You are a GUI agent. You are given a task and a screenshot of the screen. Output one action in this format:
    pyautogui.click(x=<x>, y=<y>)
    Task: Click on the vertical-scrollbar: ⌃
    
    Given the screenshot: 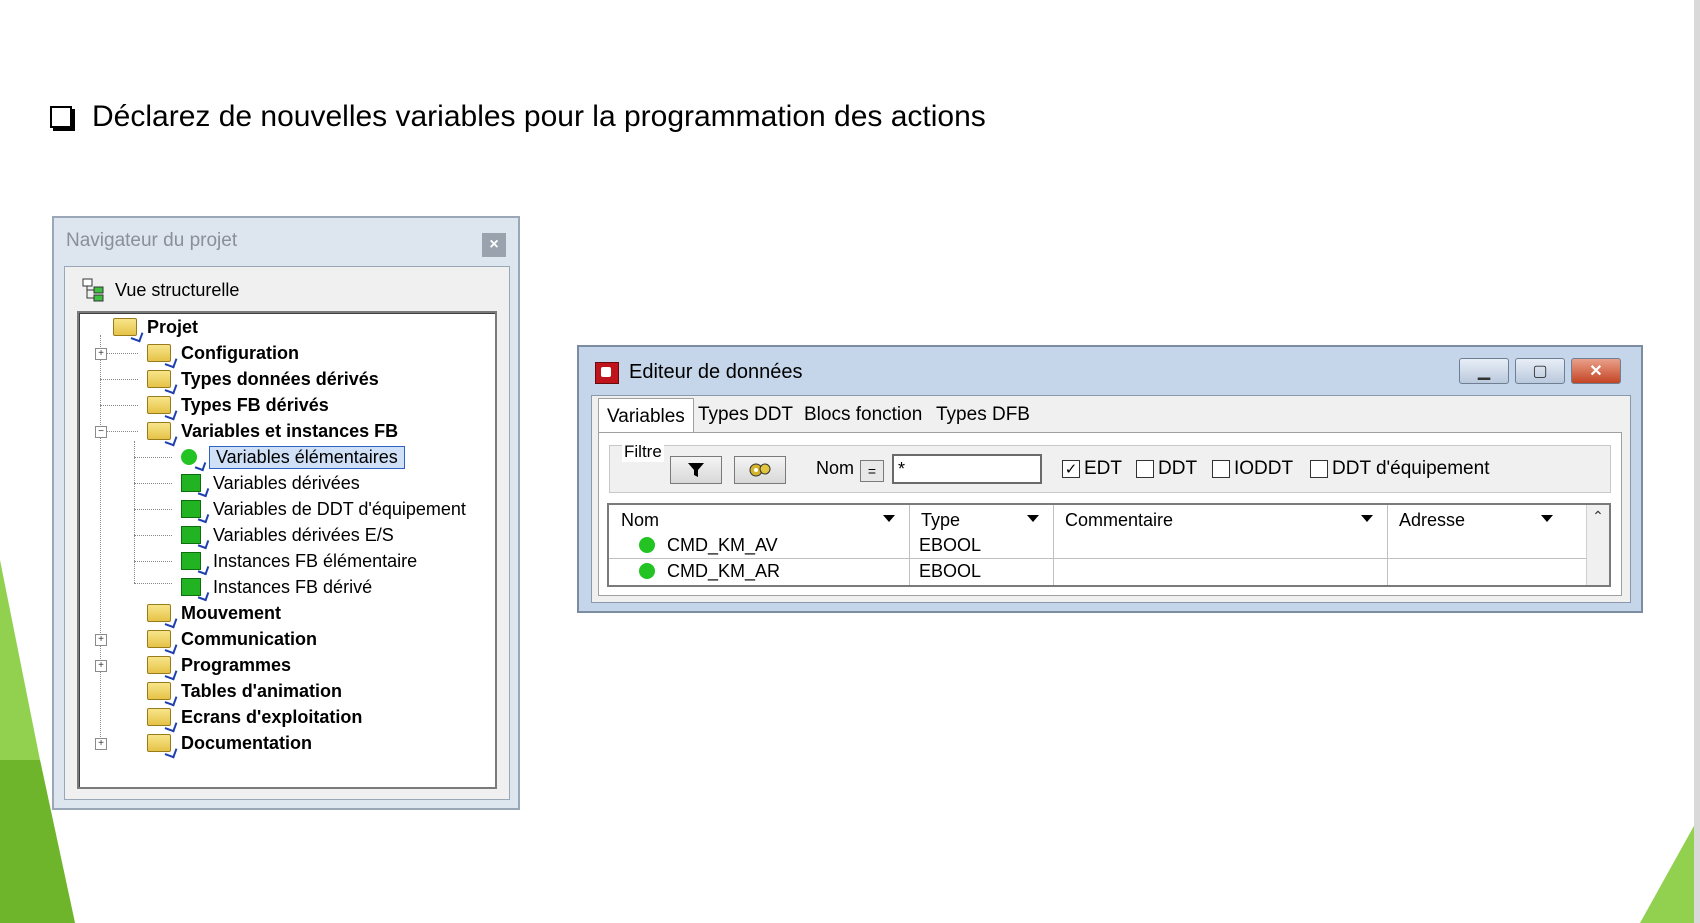 What is the action you would take?
    pyautogui.click(x=1597, y=545)
    